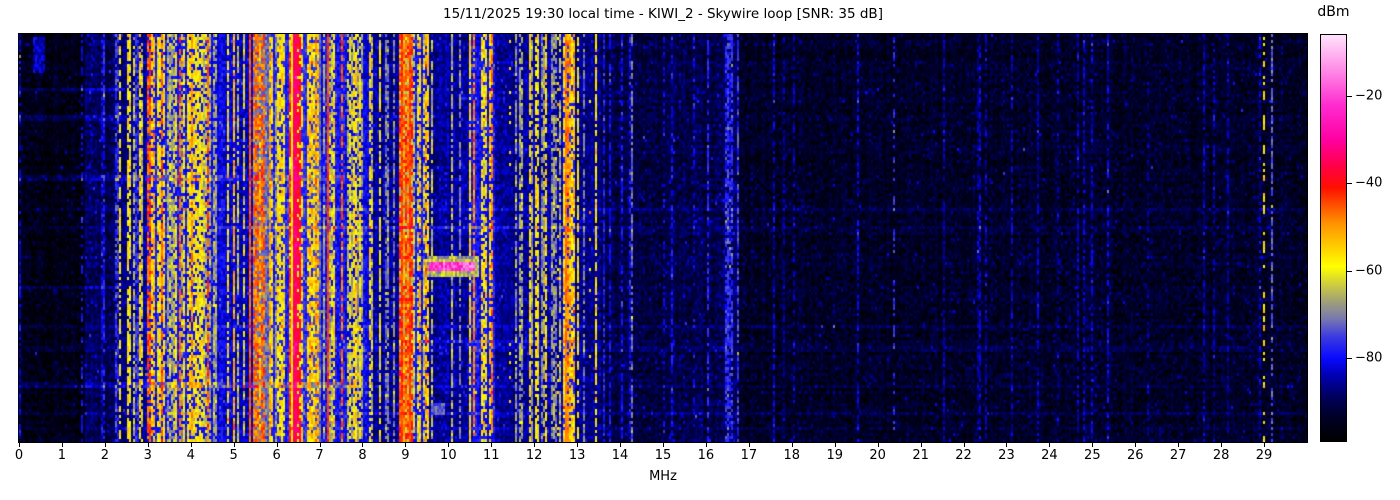 The image size is (1400, 500). What do you see at coordinates (1369, 96) in the screenshot?
I see `colorbar-tick-label: −20` at bounding box center [1369, 96].